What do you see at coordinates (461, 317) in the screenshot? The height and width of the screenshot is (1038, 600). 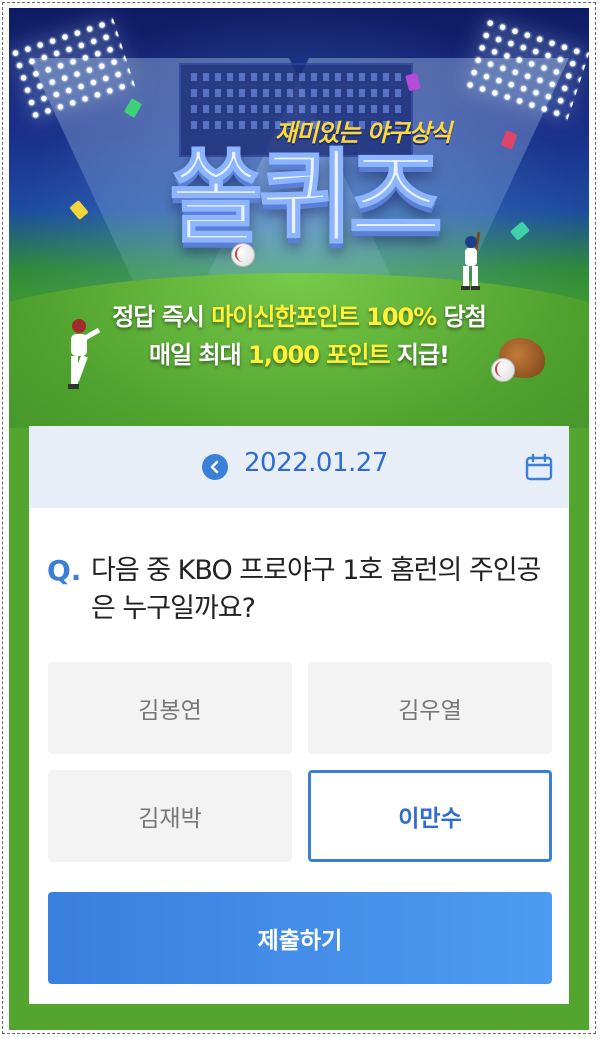 I see `tagline-text: 당첨` at bounding box center [461, 317].